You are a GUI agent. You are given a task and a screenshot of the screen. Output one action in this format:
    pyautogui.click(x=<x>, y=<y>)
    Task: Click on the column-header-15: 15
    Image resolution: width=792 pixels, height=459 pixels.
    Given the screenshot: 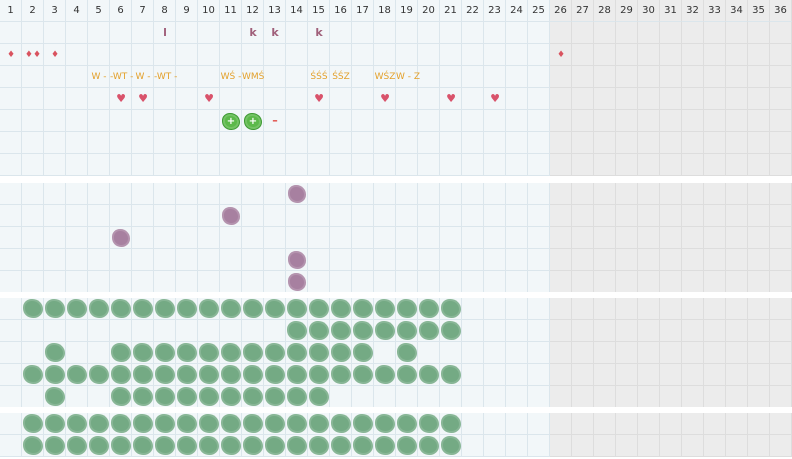 What is the action you would take?
    pyautogui.click(x=319, y=11)
    